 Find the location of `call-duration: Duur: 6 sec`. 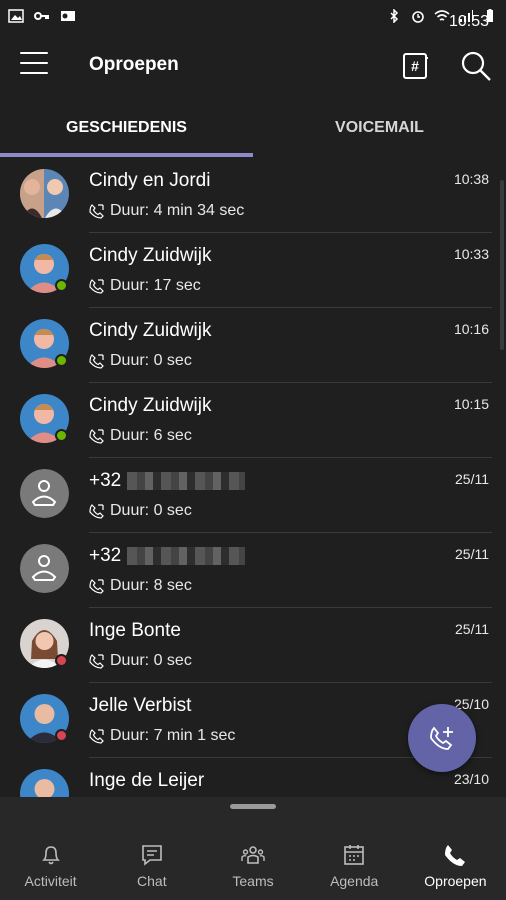

call-duration: Duur: 6 sec is located at coordinates (140, 436).